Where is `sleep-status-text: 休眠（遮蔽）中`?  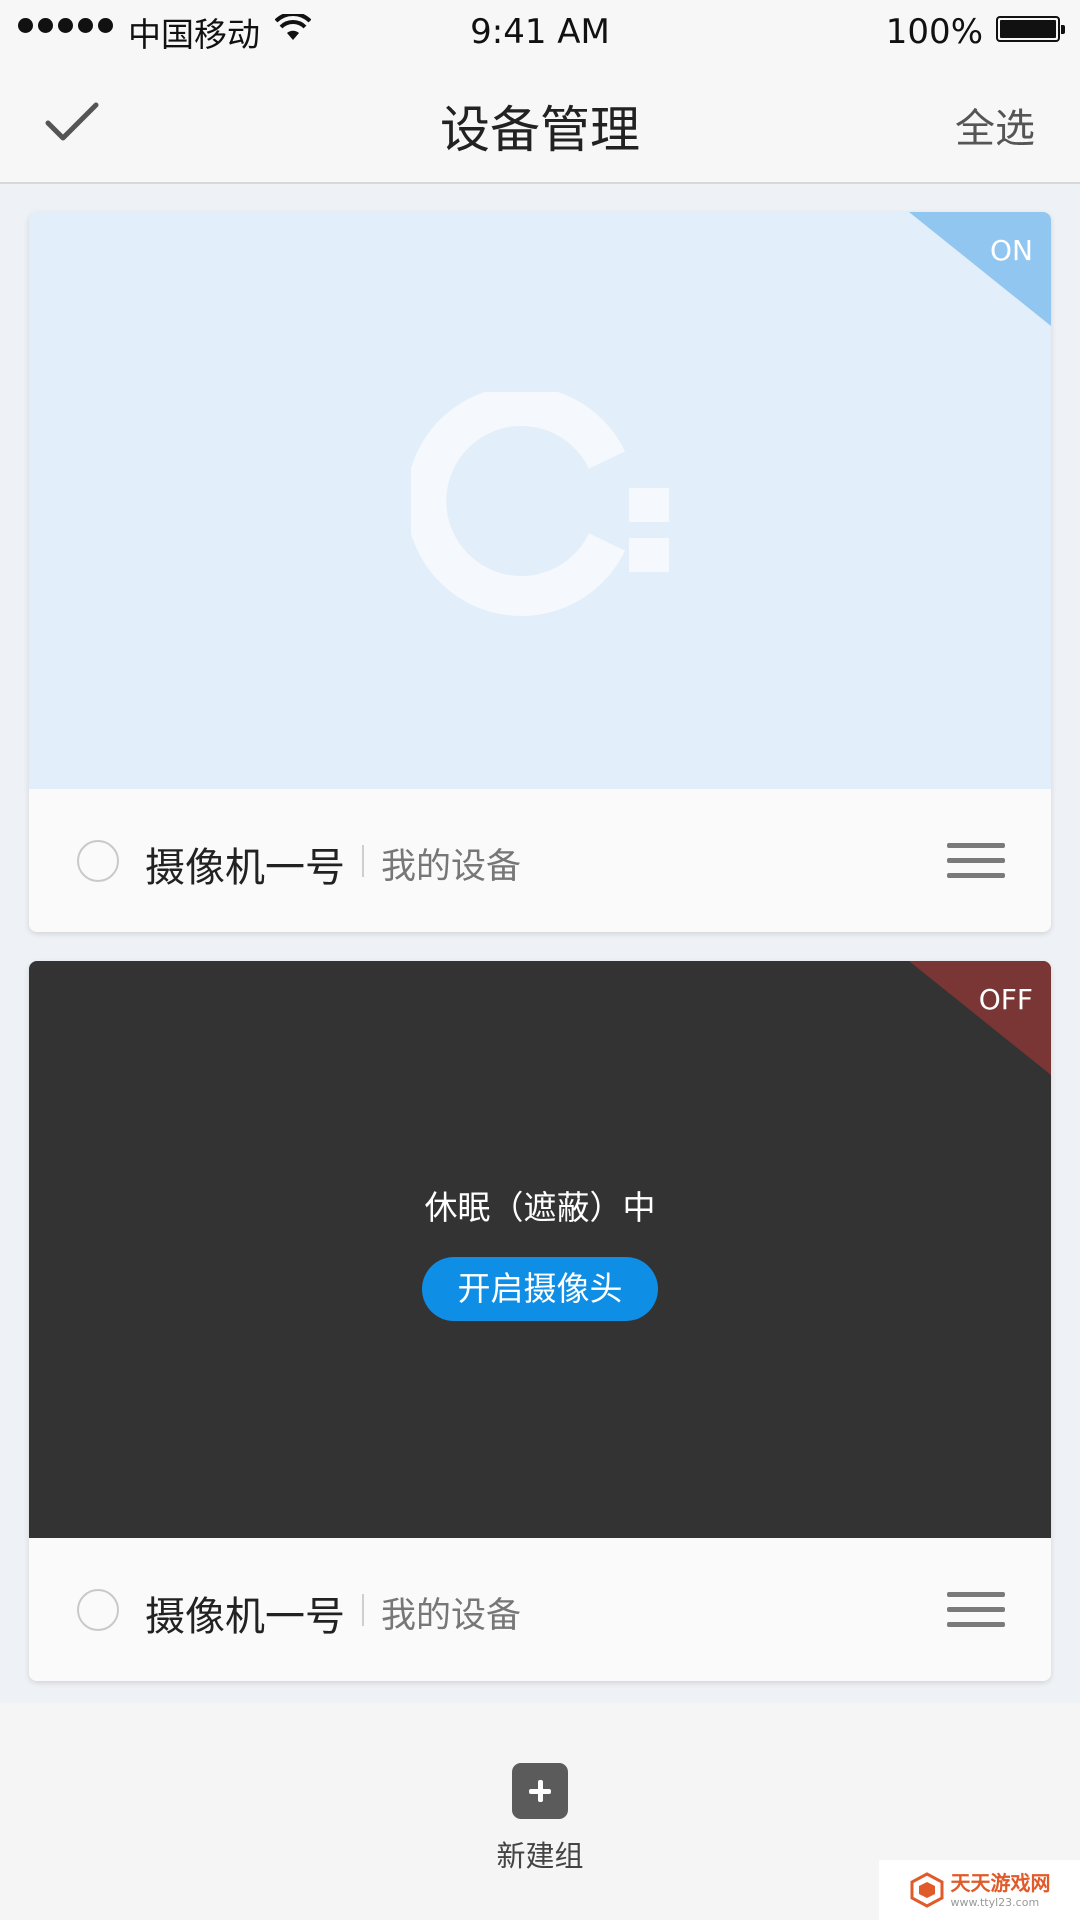 sleep-status-text: 休眠（遮蔽）中 is located at coordinates (540, 1207).